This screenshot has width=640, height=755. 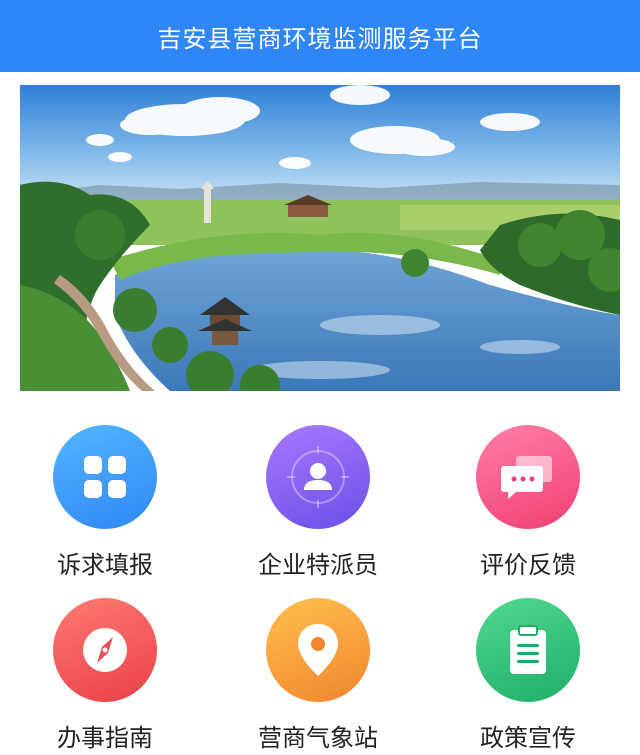 I want to click on menu-item-business-weather-station: 营商气象站, so click(x=318, y=675).